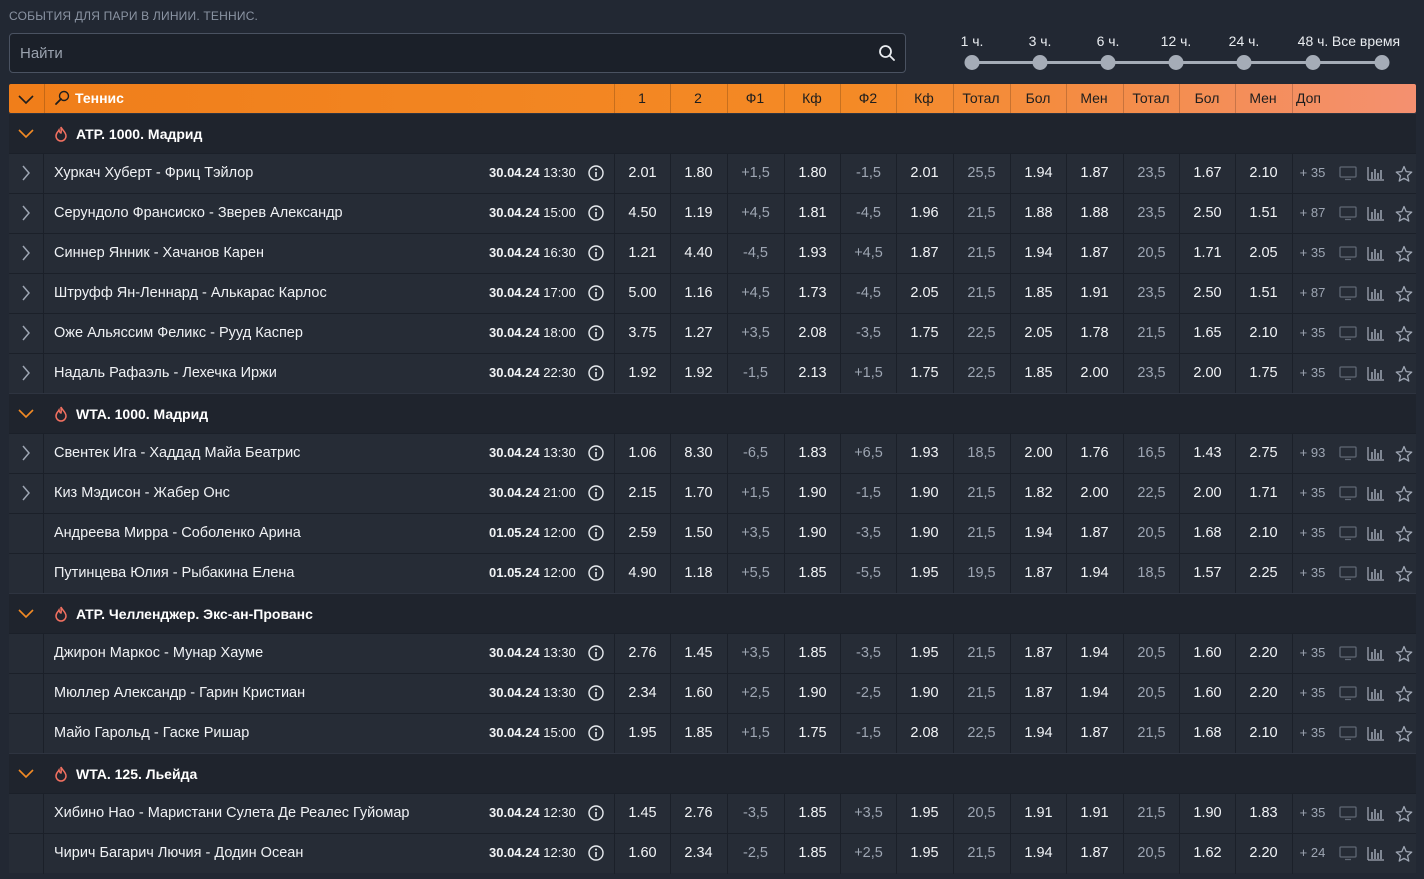 This screenshot has height=879, width=1424. I want to click on match-name: Штруфф Ян-Леннард - Алькарас Карлос, so click(190, 294).